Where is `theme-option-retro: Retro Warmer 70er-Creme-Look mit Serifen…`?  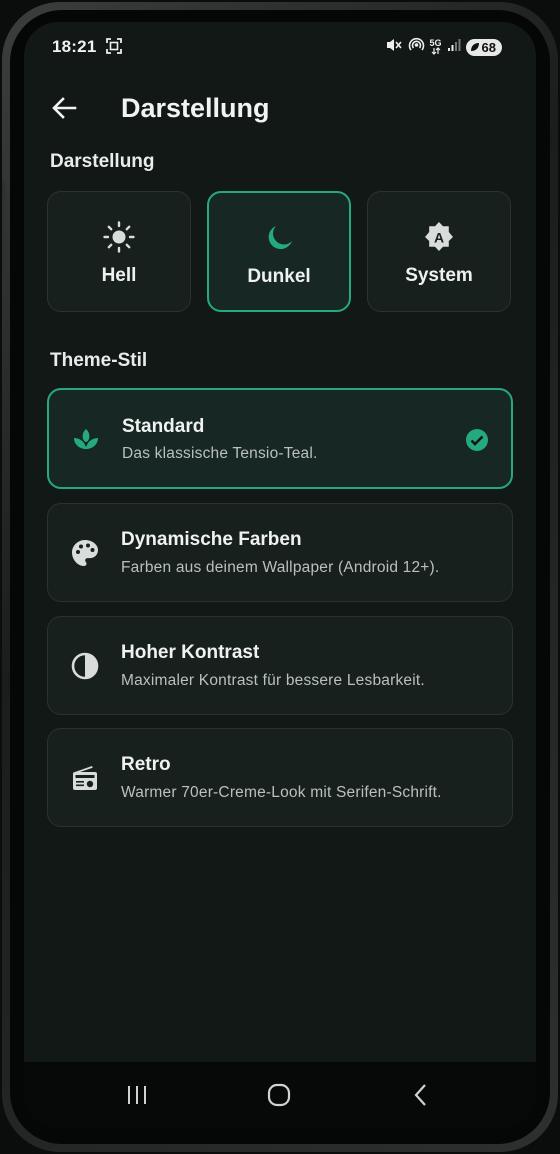
theme-option-retro: Retro Warmer 70er-Creme-Look mit Serifen… is located at coordinates (280, 777).